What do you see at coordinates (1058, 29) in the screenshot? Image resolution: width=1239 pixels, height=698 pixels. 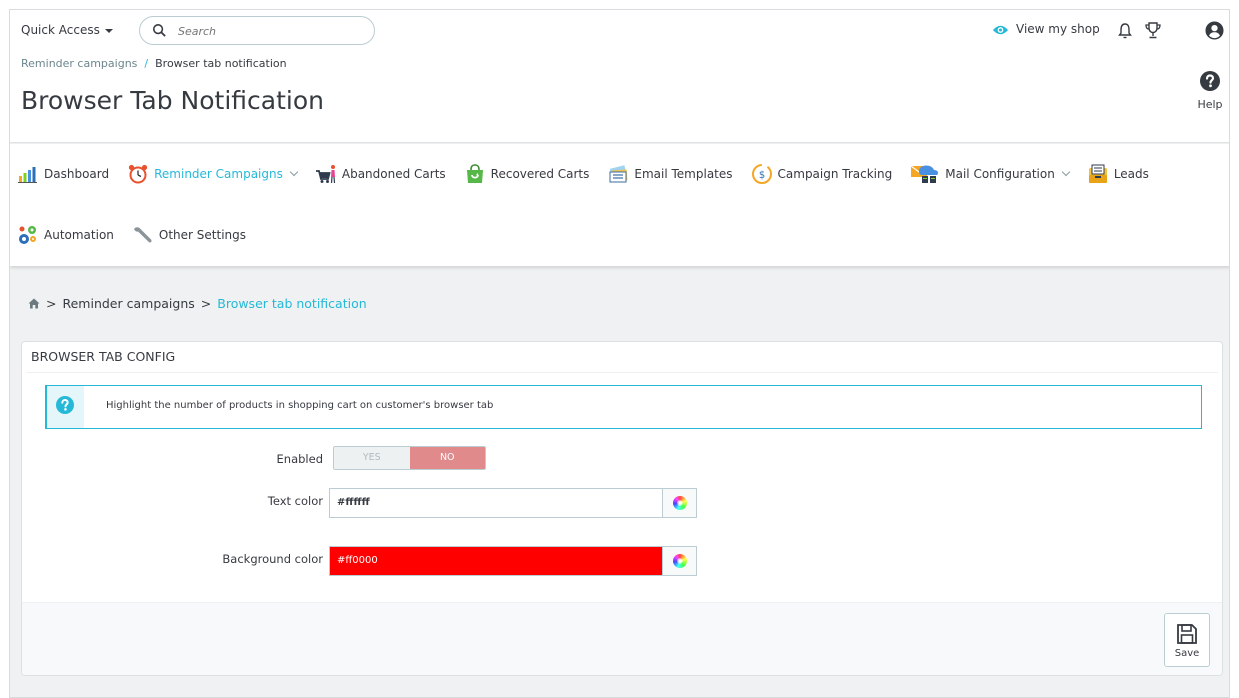 I see `view-shop-label: View my shop` at bounding box center [1058, 29].